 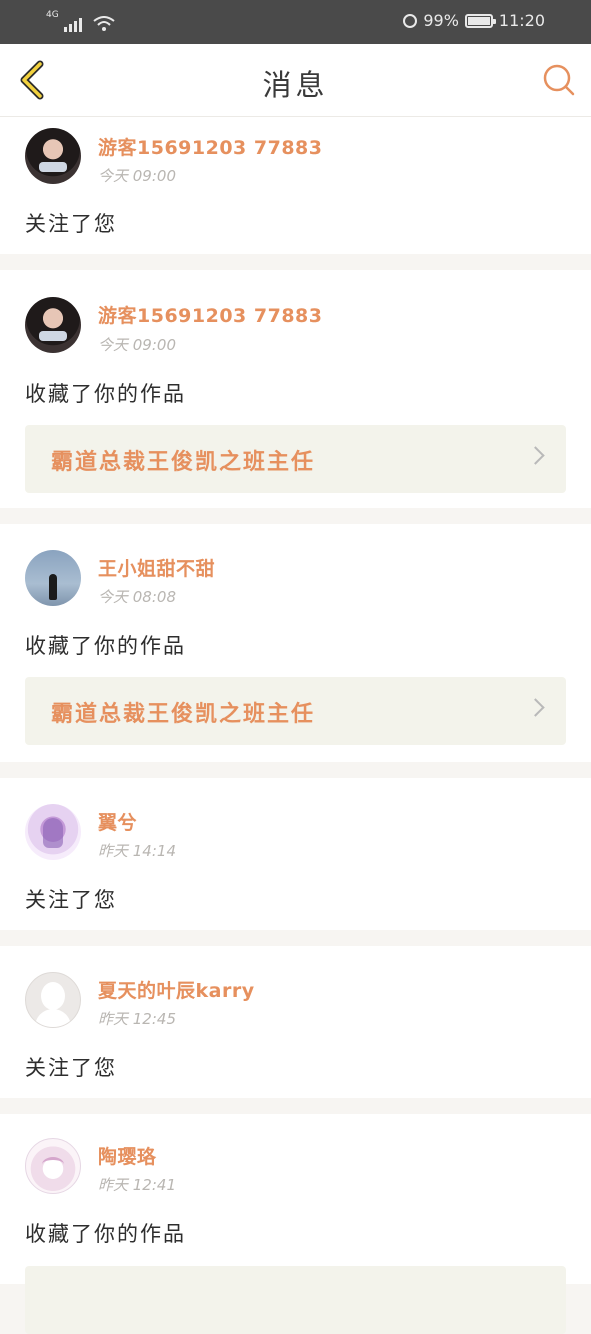 What do you see at coordinates (295, 1300) in the screenshot?
I see `work-card` at bounding box center [295, 1300].